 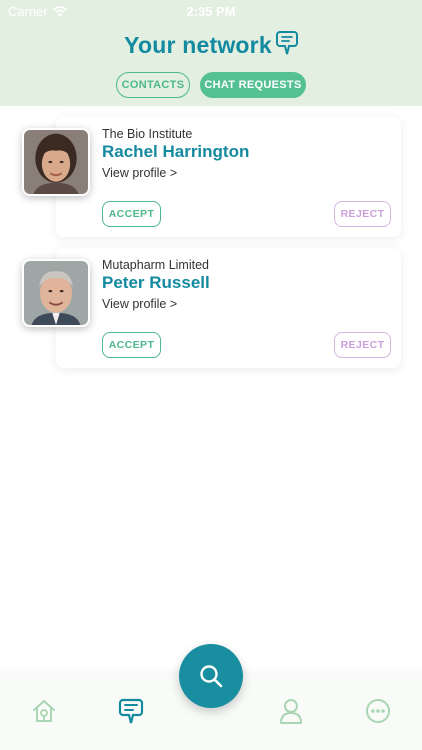 I want to click on status-bar: Carrier 2:35 PM, so click(x=211, y=11).